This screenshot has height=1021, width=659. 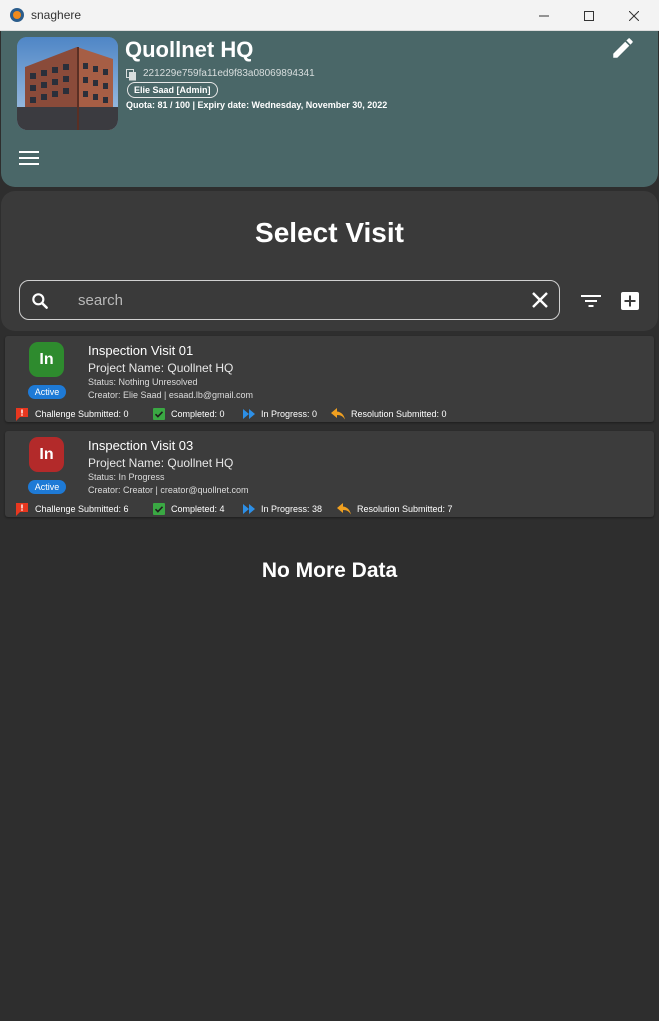 What do you see at coordinates (329, 261) in the screenshot?
I see `select-visit-panel: Select Visit` at bounding box center [329, 261].